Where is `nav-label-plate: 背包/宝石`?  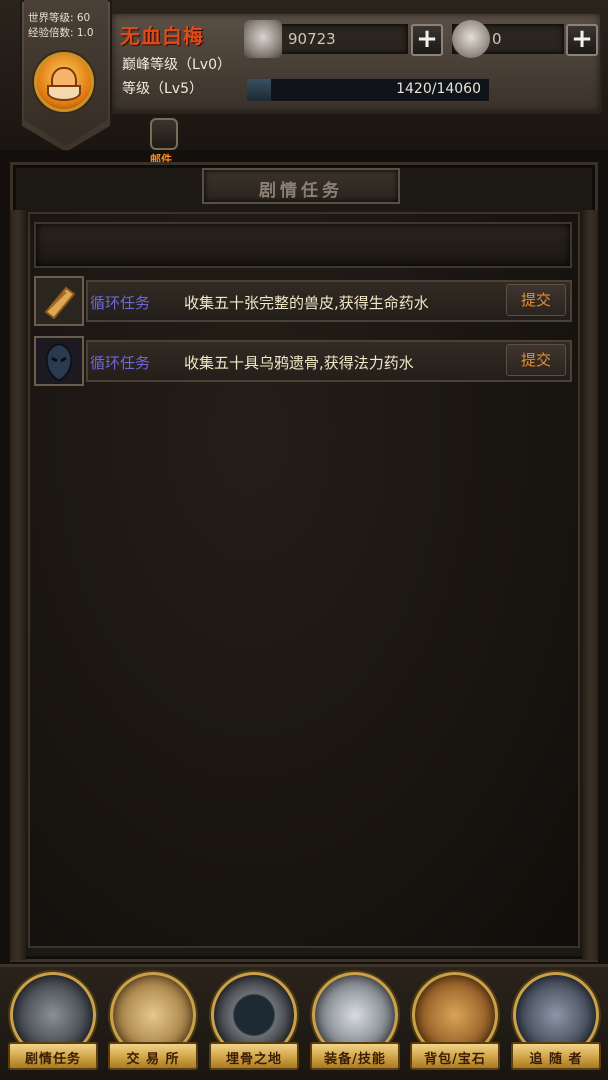 nav-label-plate: 背包/宝石 is located at coordinates (455, 1056).